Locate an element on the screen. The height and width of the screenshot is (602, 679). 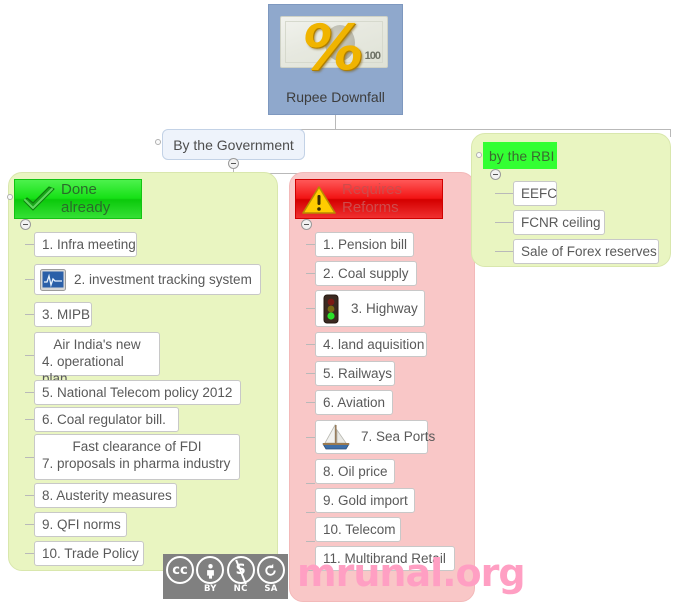
bill-denomination: 100 is located at coordinates (372, 56).